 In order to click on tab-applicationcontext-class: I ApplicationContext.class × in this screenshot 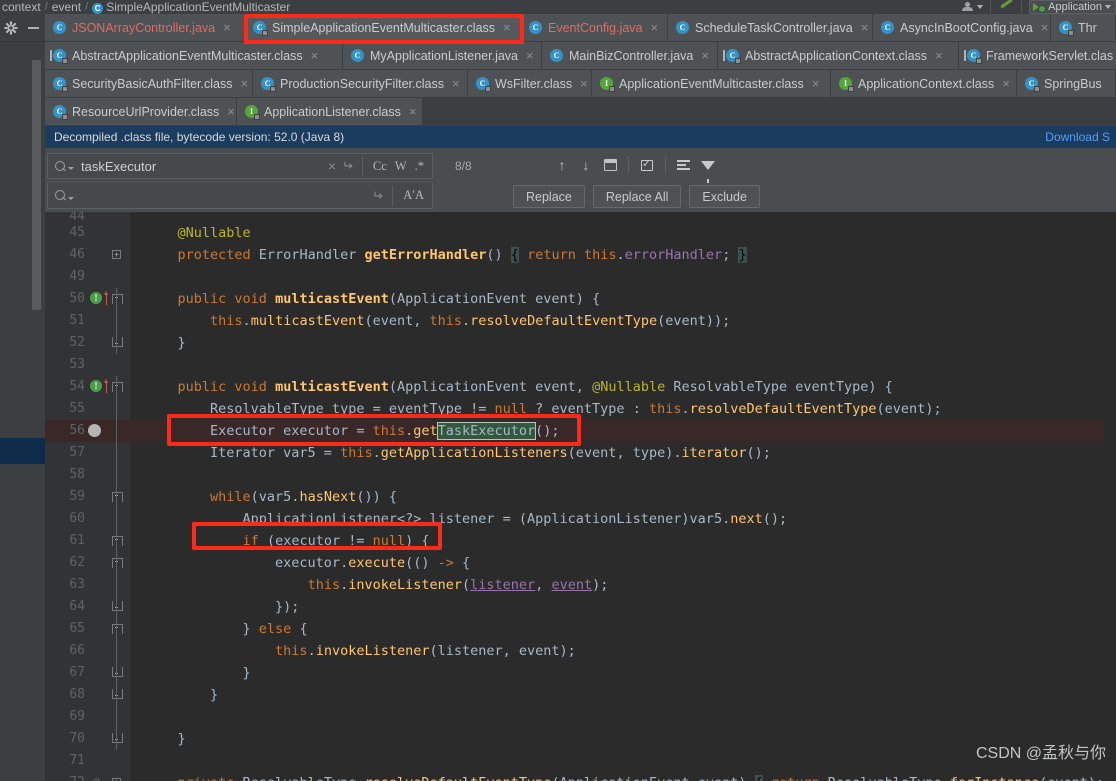, I will do `click(924, 83)`.